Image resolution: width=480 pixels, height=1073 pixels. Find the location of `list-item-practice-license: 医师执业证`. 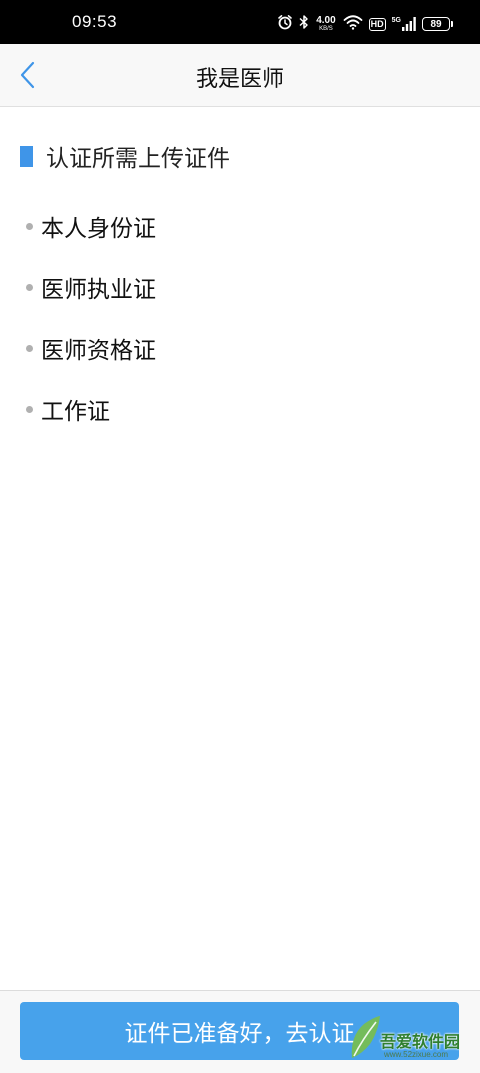

list-item-practice-license: 医师执业证 is located at coordinates (91, 286).